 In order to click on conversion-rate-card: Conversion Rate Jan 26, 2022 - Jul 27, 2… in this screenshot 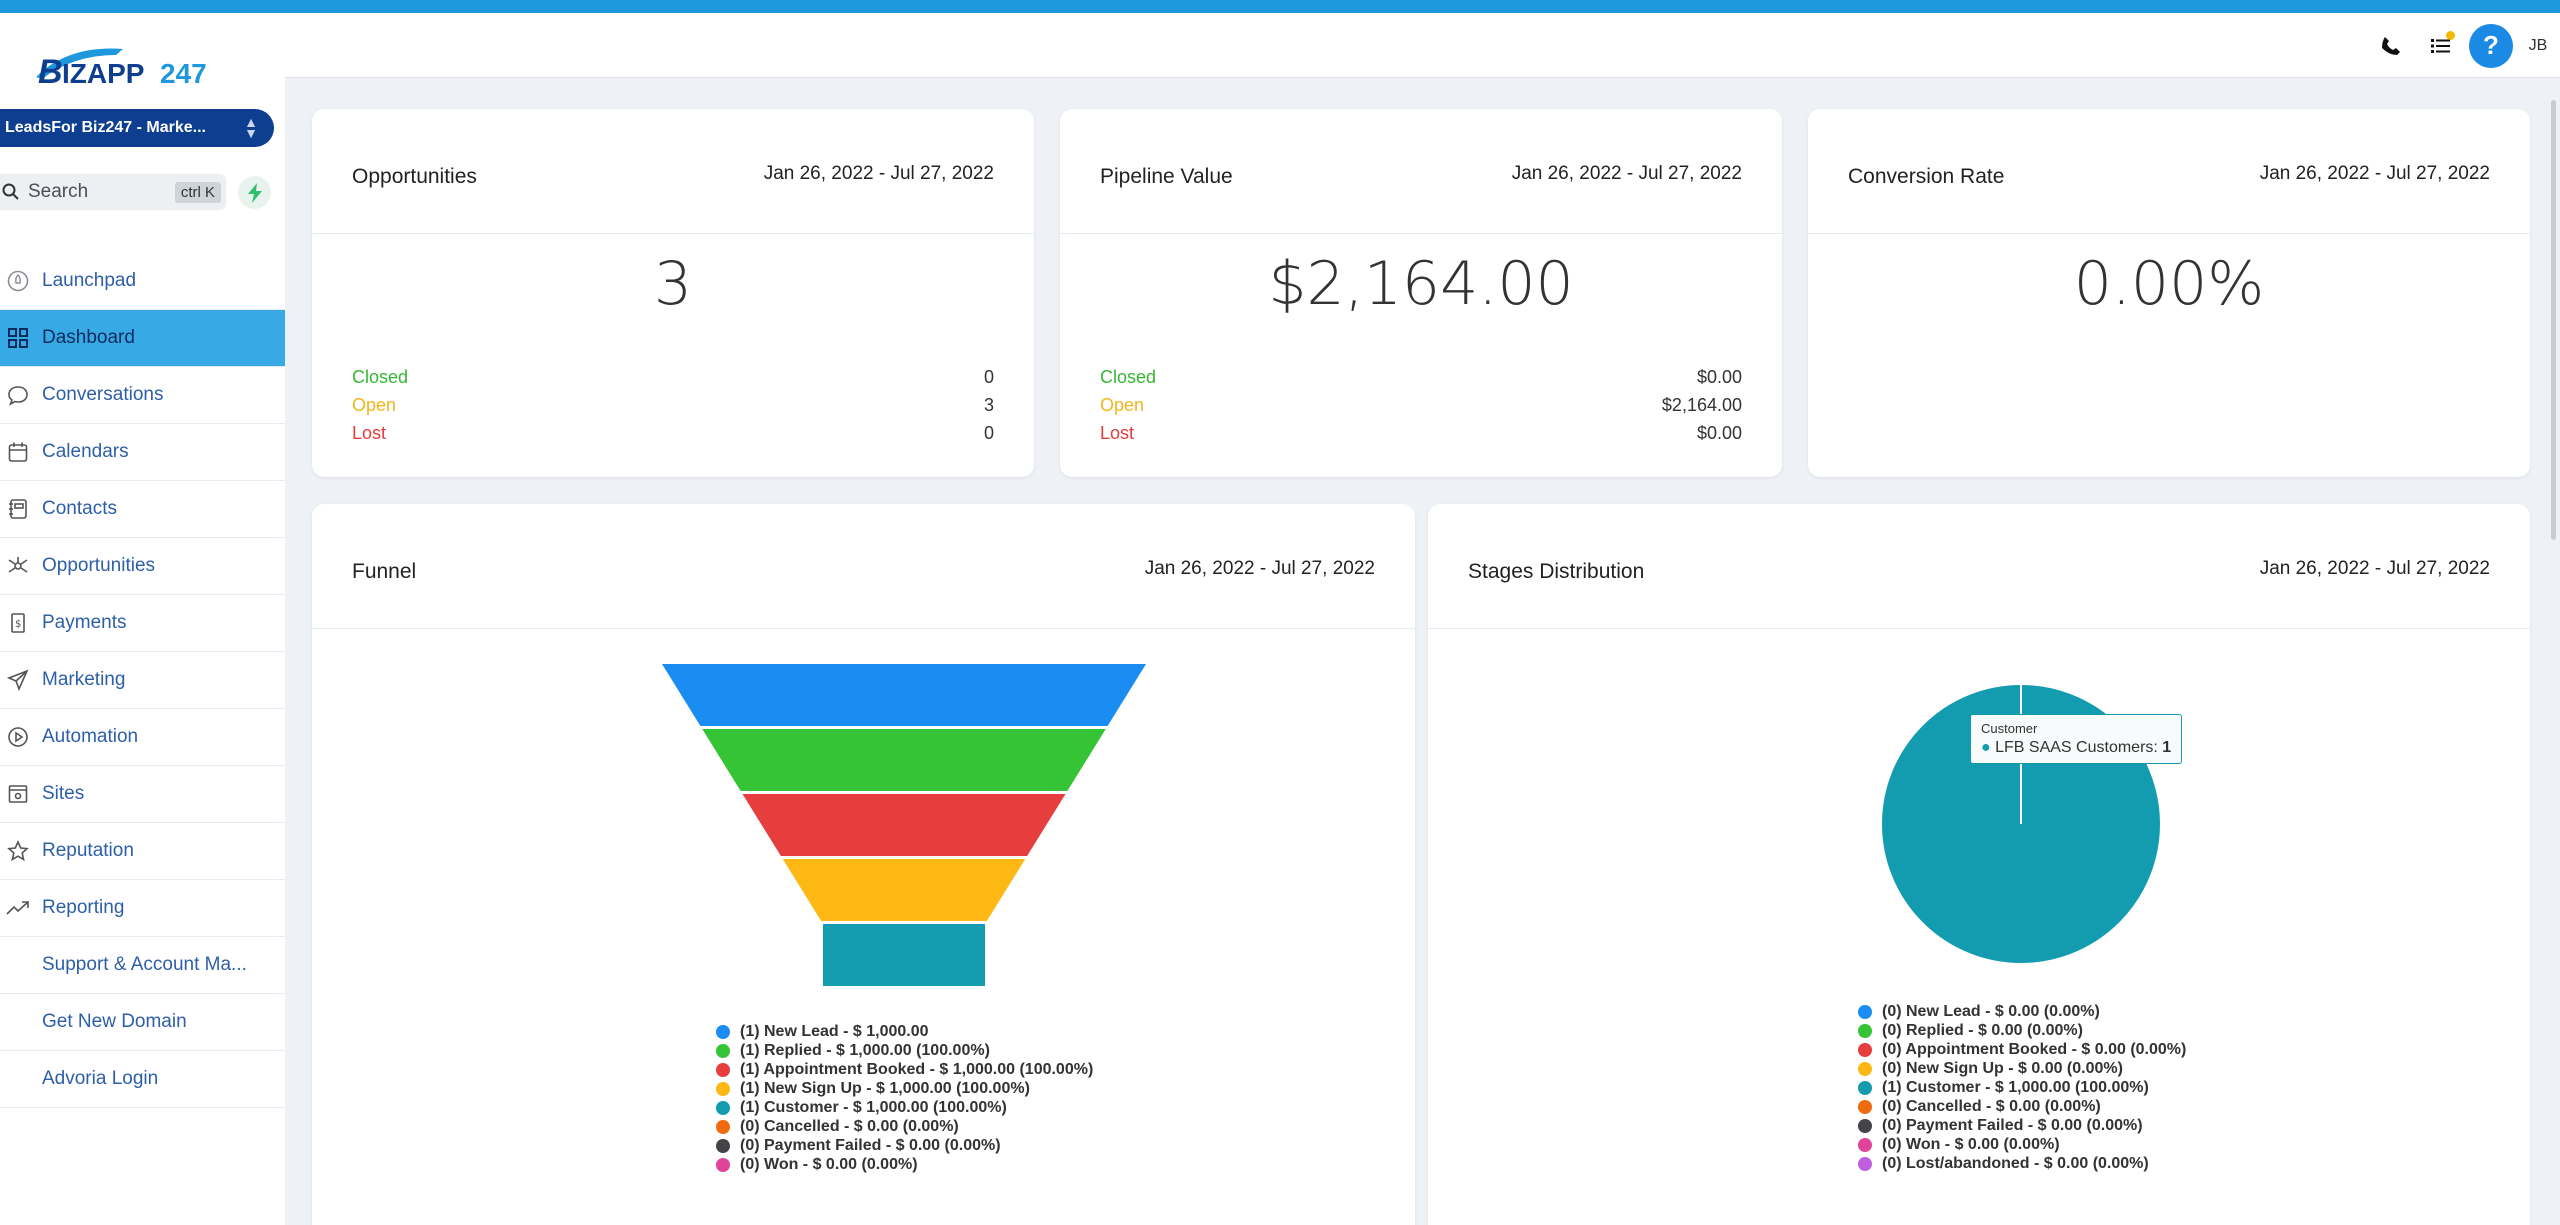, I will do `click(2169, 293)`.